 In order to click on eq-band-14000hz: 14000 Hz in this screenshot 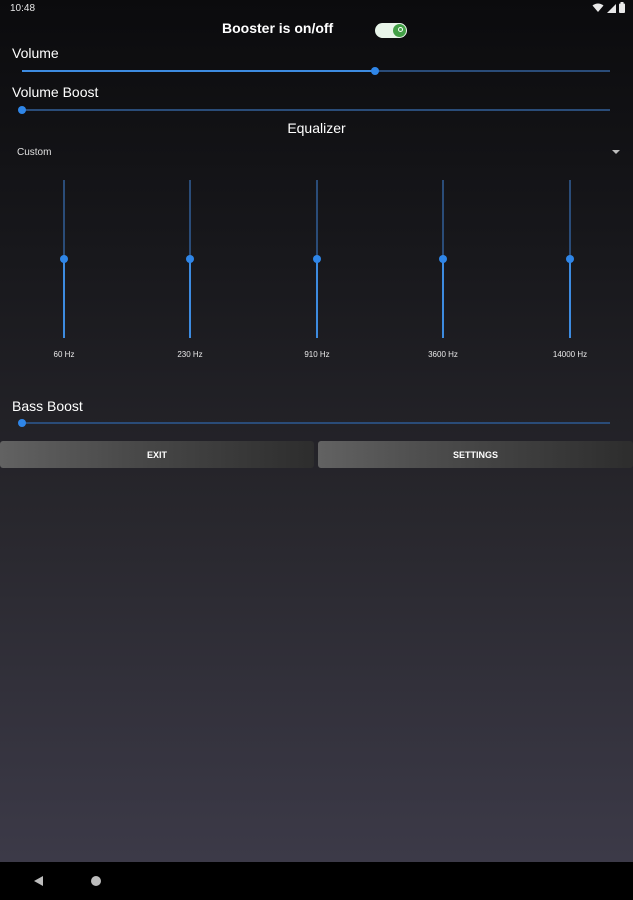, I will do `click(570, 275)`.